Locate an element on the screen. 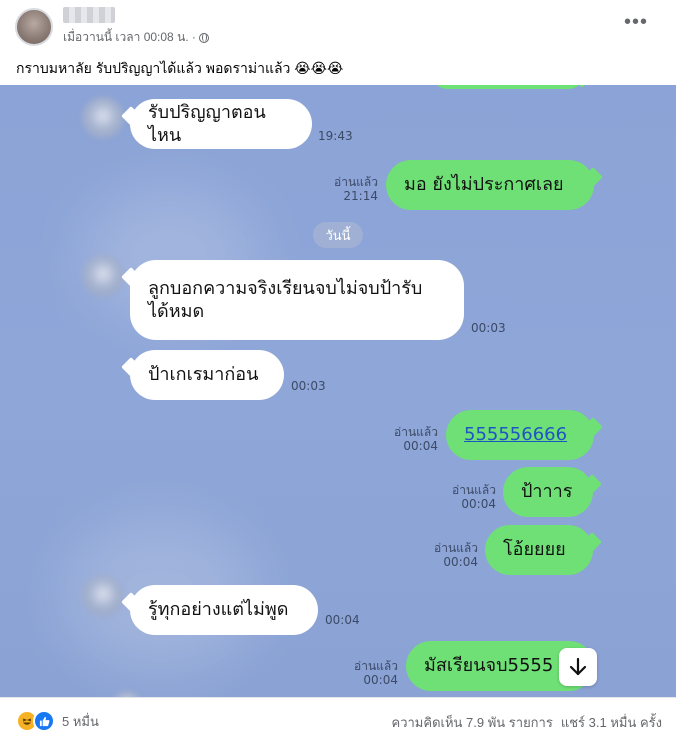 The width and height of the screenshot is (676, 737). chat-bubble-outgoing: โอ้ยยยย ป้าาาร is located at coordinates (548, 492).